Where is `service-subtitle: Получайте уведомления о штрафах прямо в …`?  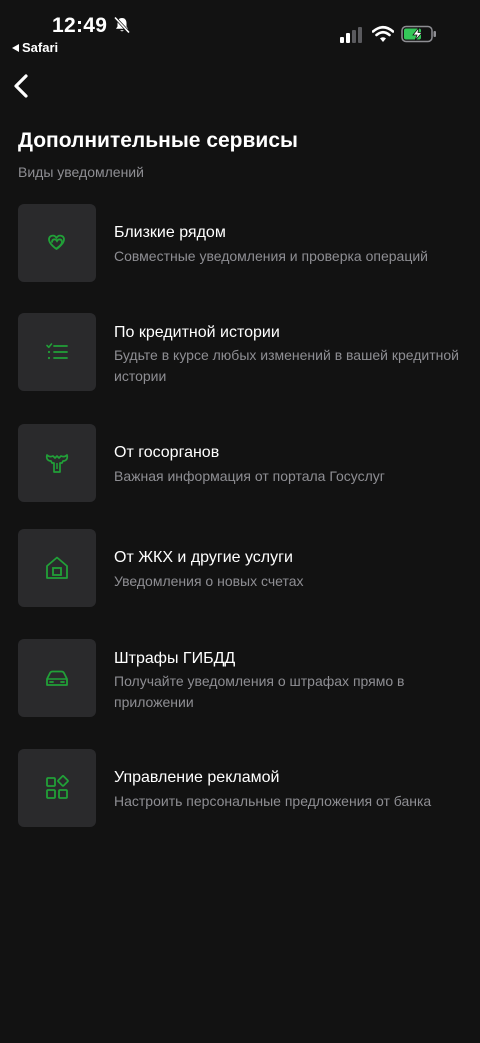
service-subtitle: Получайте уведомления о штрафах прямо в … is located at coordinates (259, 691).